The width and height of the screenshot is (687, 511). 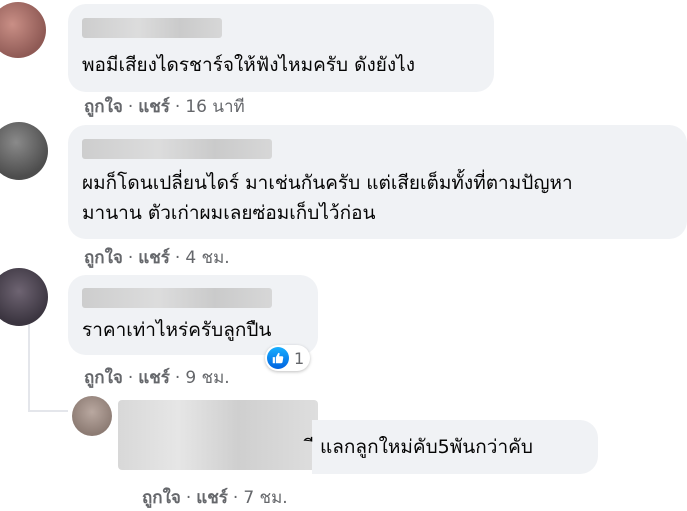 I want to click on comment-actions: ถูกใจ · แชร์ · 7 ชม., so click(x=215, y=497).